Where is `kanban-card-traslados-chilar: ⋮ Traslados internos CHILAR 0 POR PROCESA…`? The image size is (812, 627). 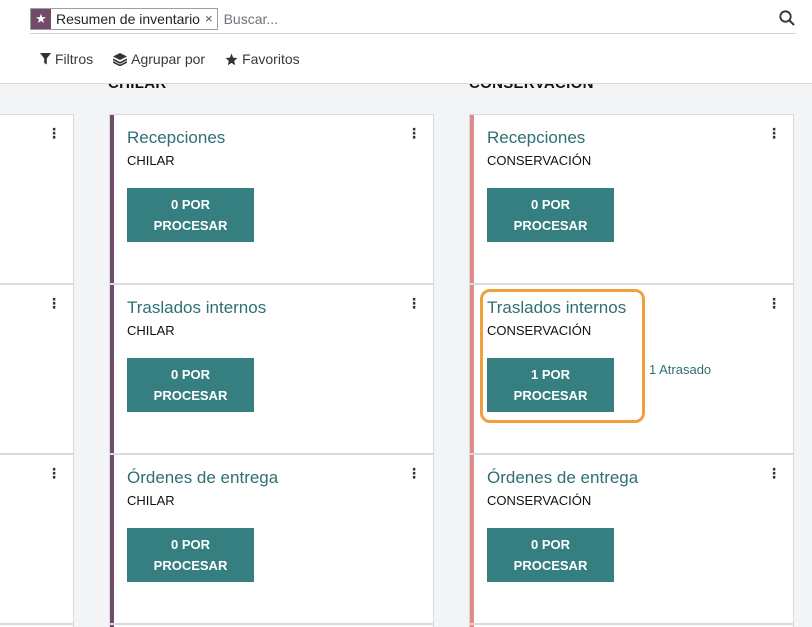
kanban-card-traslados-chilar: ⋮ Traslados internos CHILAR 0 POR PROCESA… is located at coordinates (271, 369).